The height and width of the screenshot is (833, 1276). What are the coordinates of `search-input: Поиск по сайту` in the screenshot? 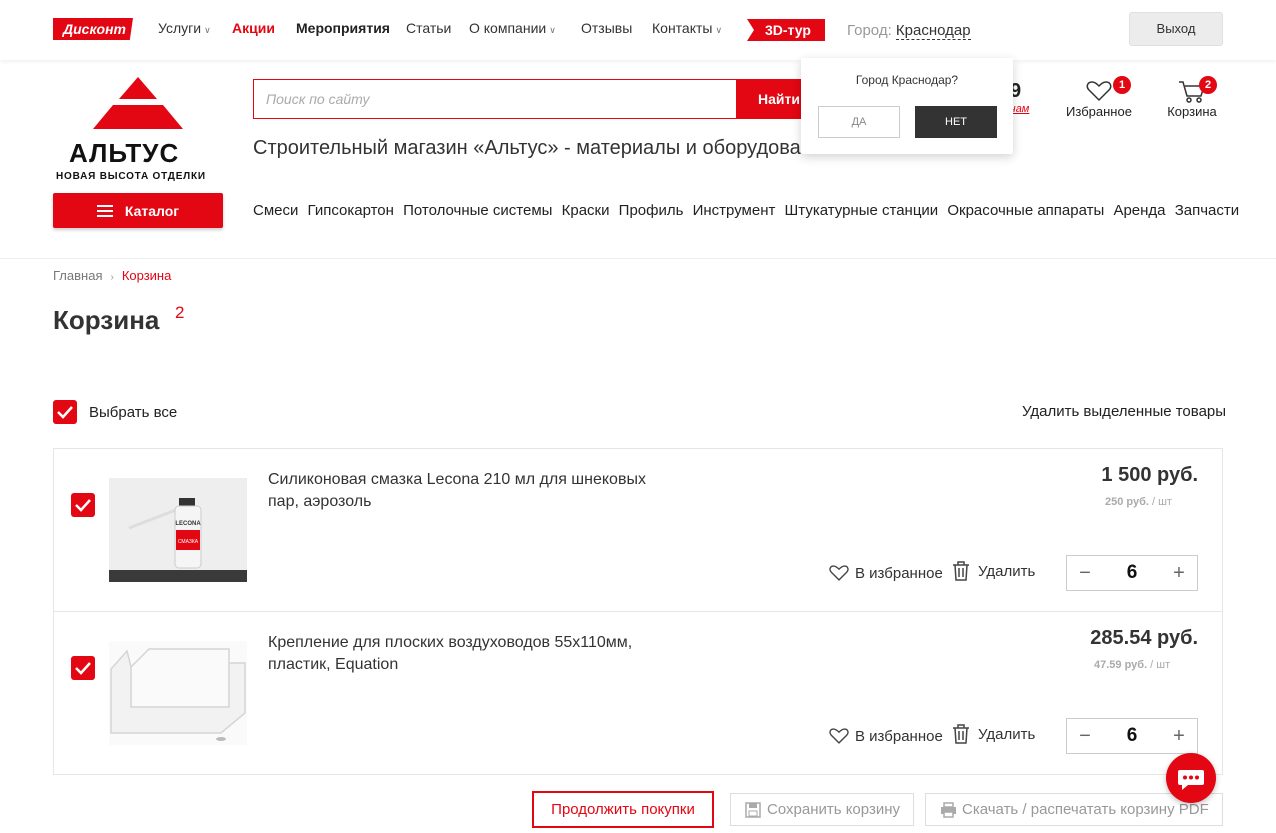 It's located at (495, 99).